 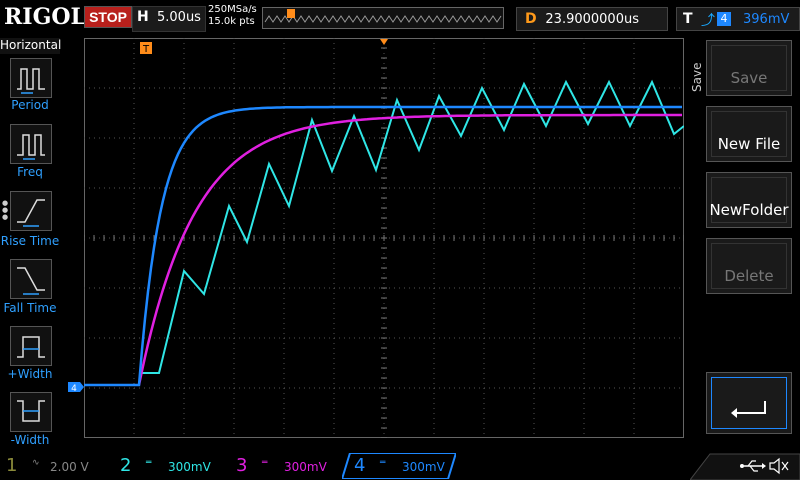 I want to click on status-area, so click(x=745, y=466).